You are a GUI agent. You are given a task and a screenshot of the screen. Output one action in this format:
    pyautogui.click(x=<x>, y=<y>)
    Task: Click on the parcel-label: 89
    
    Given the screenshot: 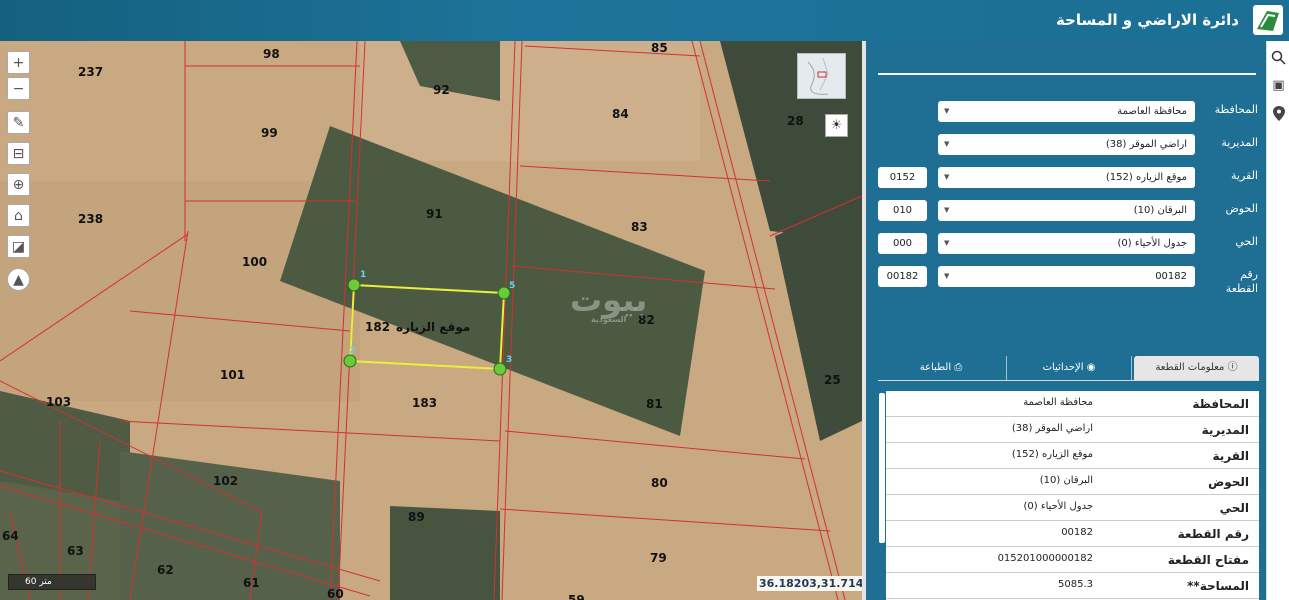 What is the action you would take?
    pyautogui.click(x=416, y=517)
    